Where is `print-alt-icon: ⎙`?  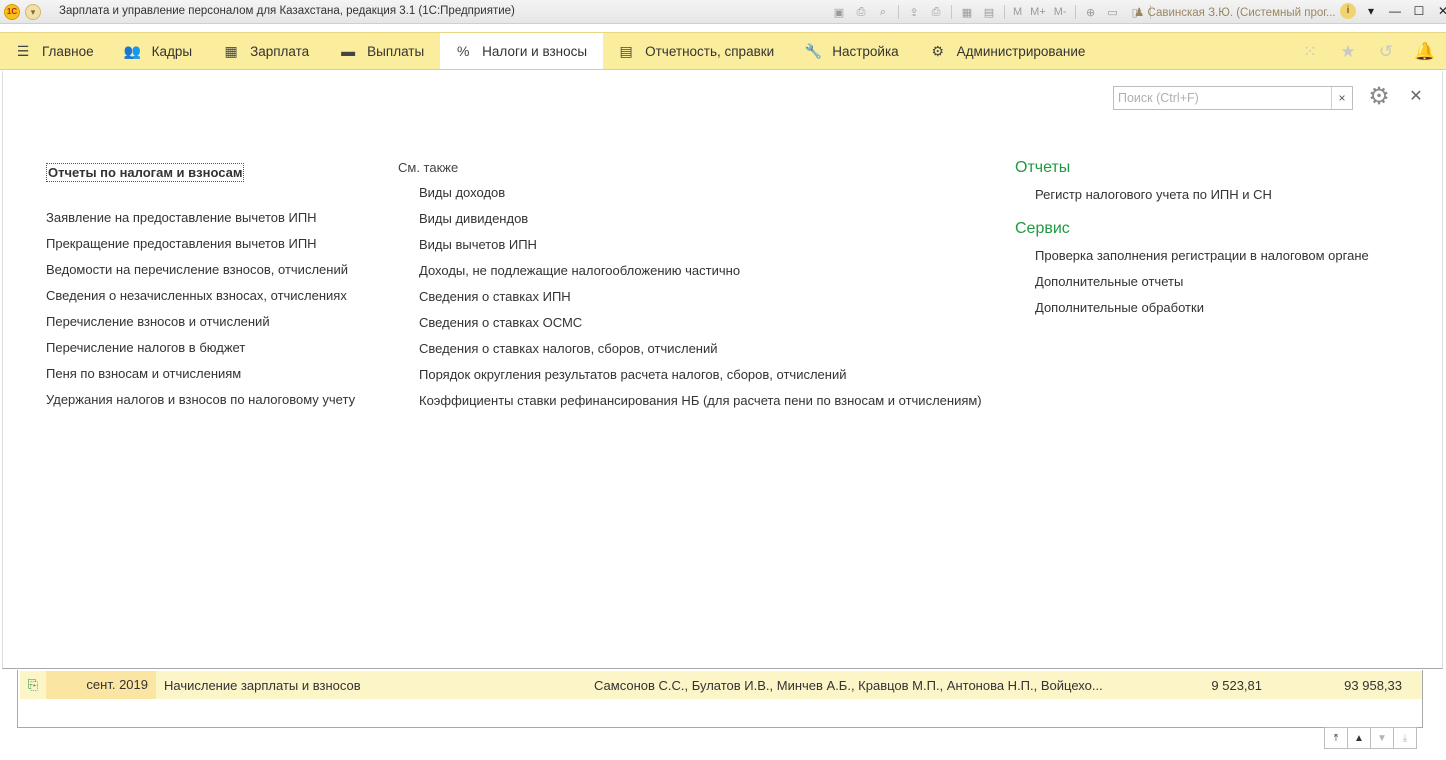 print-alt-icon: ⎙ is located at coordinates (936, 12).